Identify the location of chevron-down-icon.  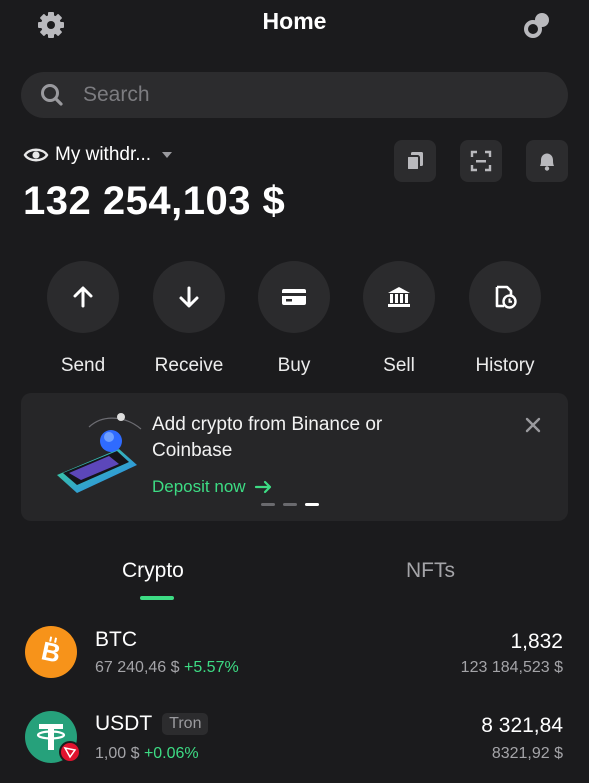
(167, 155).